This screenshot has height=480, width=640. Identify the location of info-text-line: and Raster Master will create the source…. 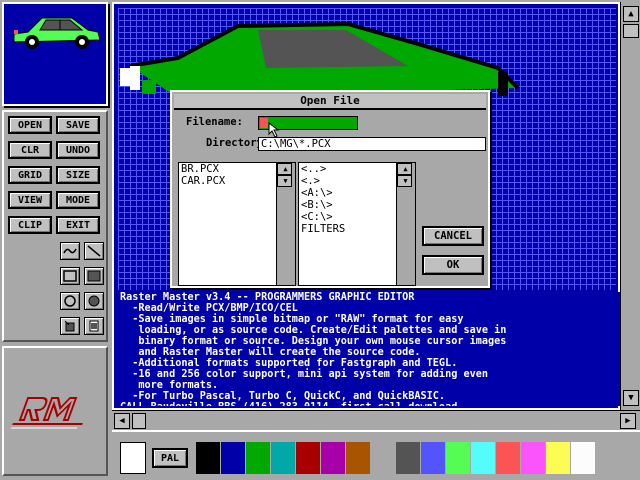
(270, 352).